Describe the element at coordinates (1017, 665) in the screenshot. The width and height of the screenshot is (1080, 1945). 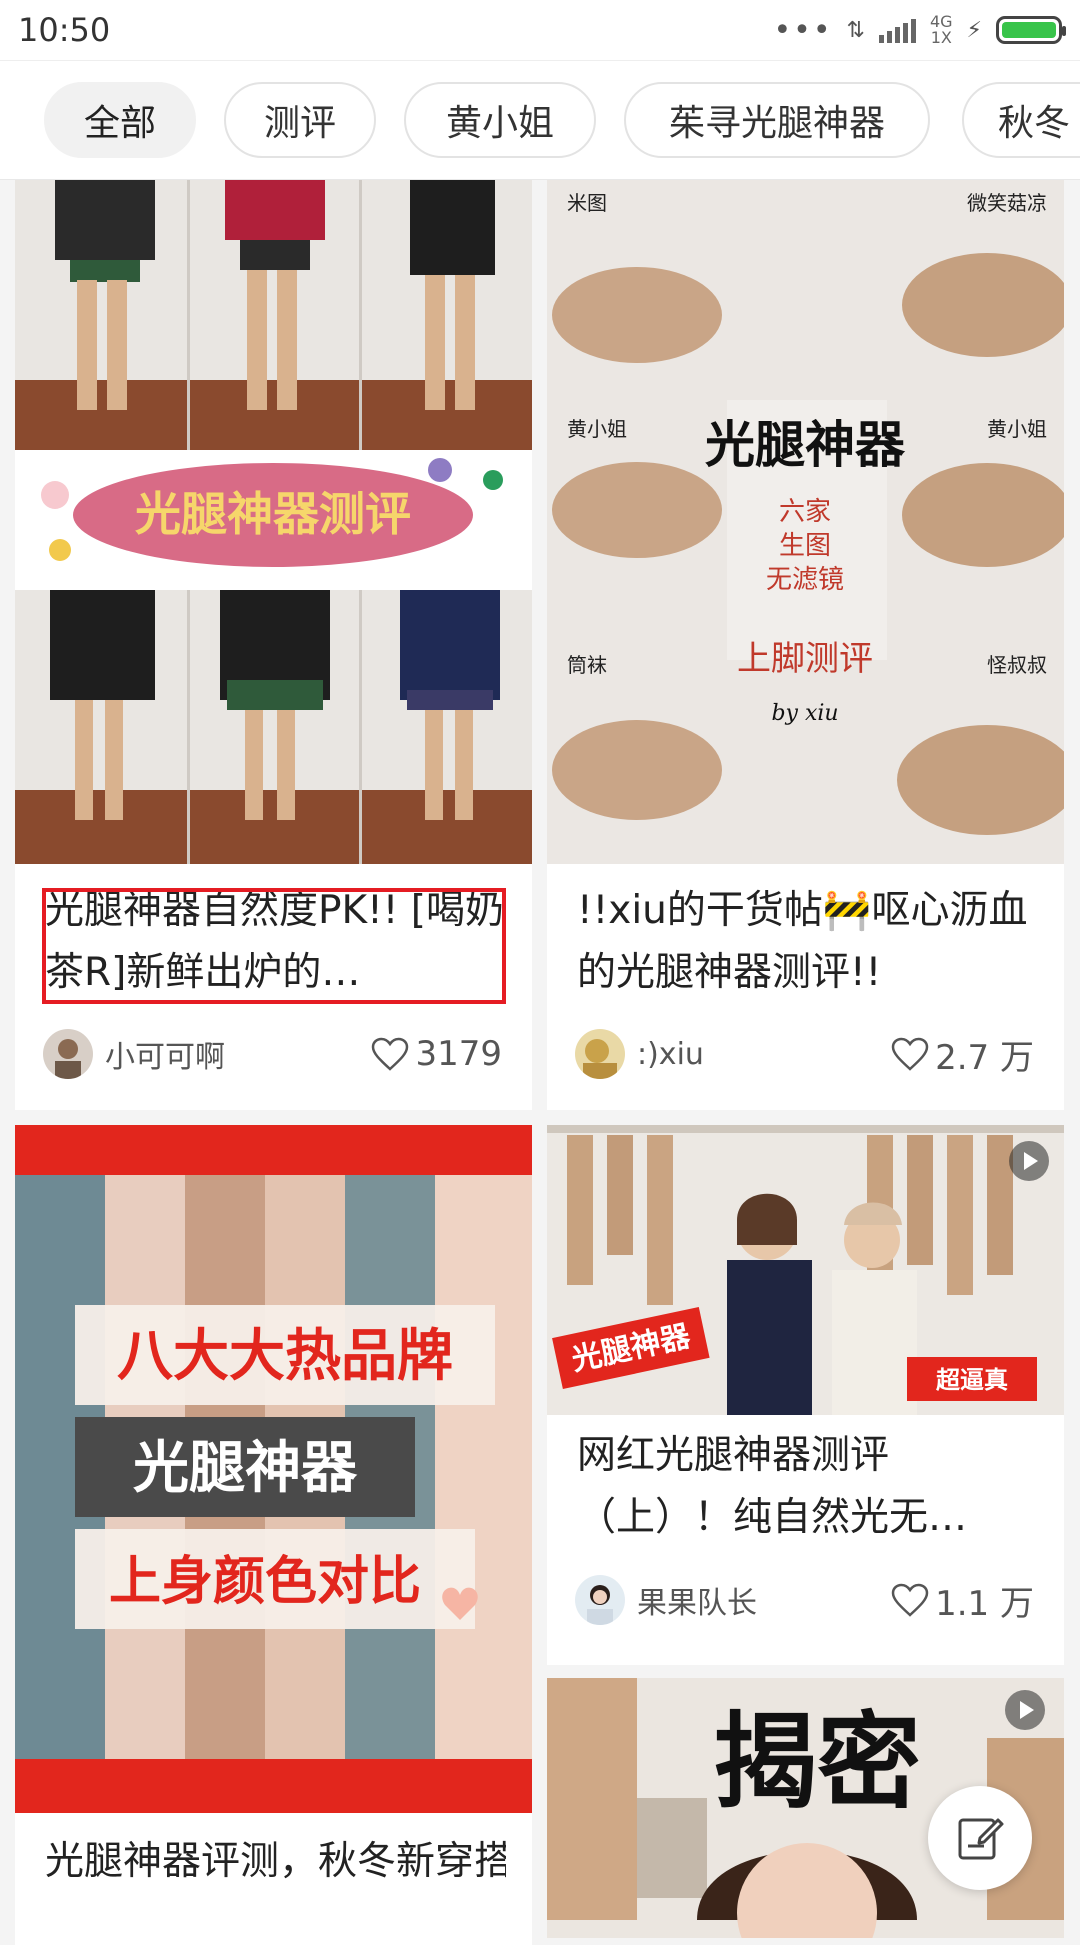
I see `thumb-label: 怪叔叔` at that location.